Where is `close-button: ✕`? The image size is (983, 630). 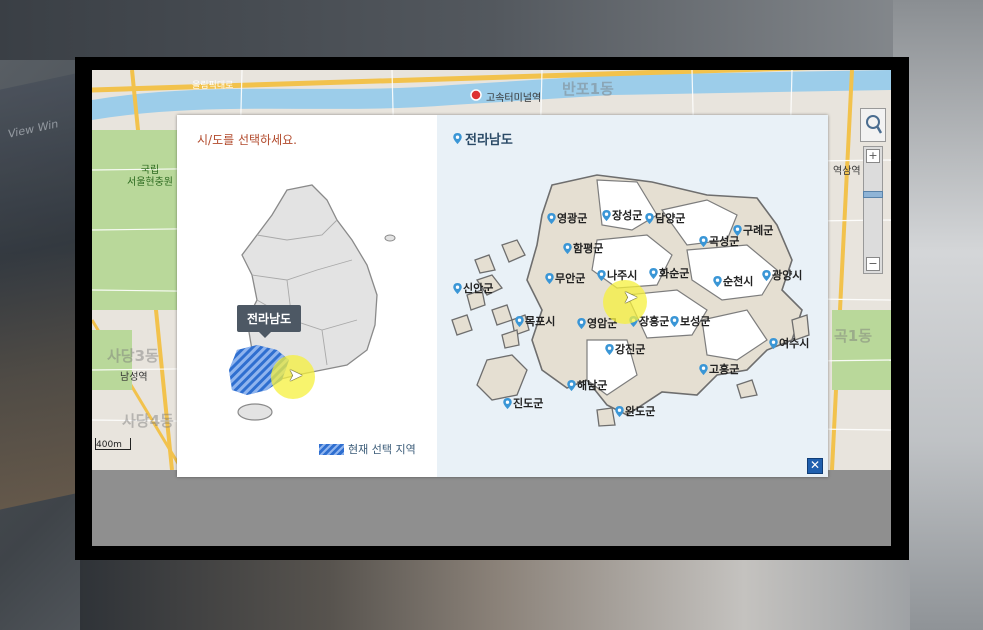
close-button: ✕ is located at coordinates (815, 466).